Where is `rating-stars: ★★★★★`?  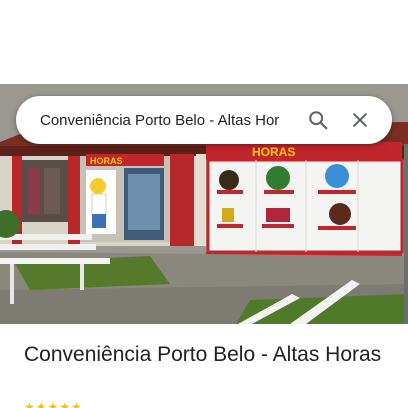 rating-stars: ★★★★★ is located at coordinates (53, 404).